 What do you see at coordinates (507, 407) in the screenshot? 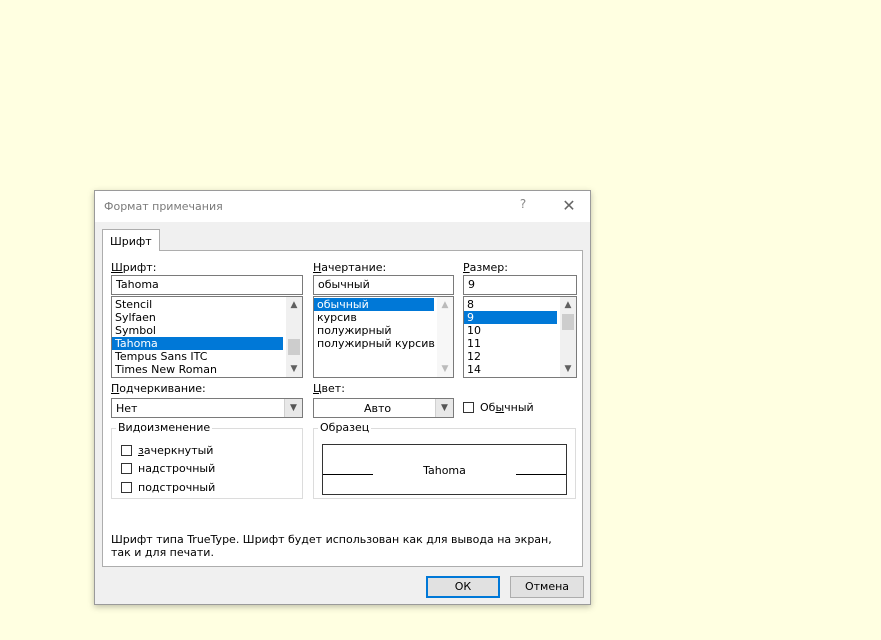
I see `normal-font-label: Обычный` at bounding box center [507, 407].